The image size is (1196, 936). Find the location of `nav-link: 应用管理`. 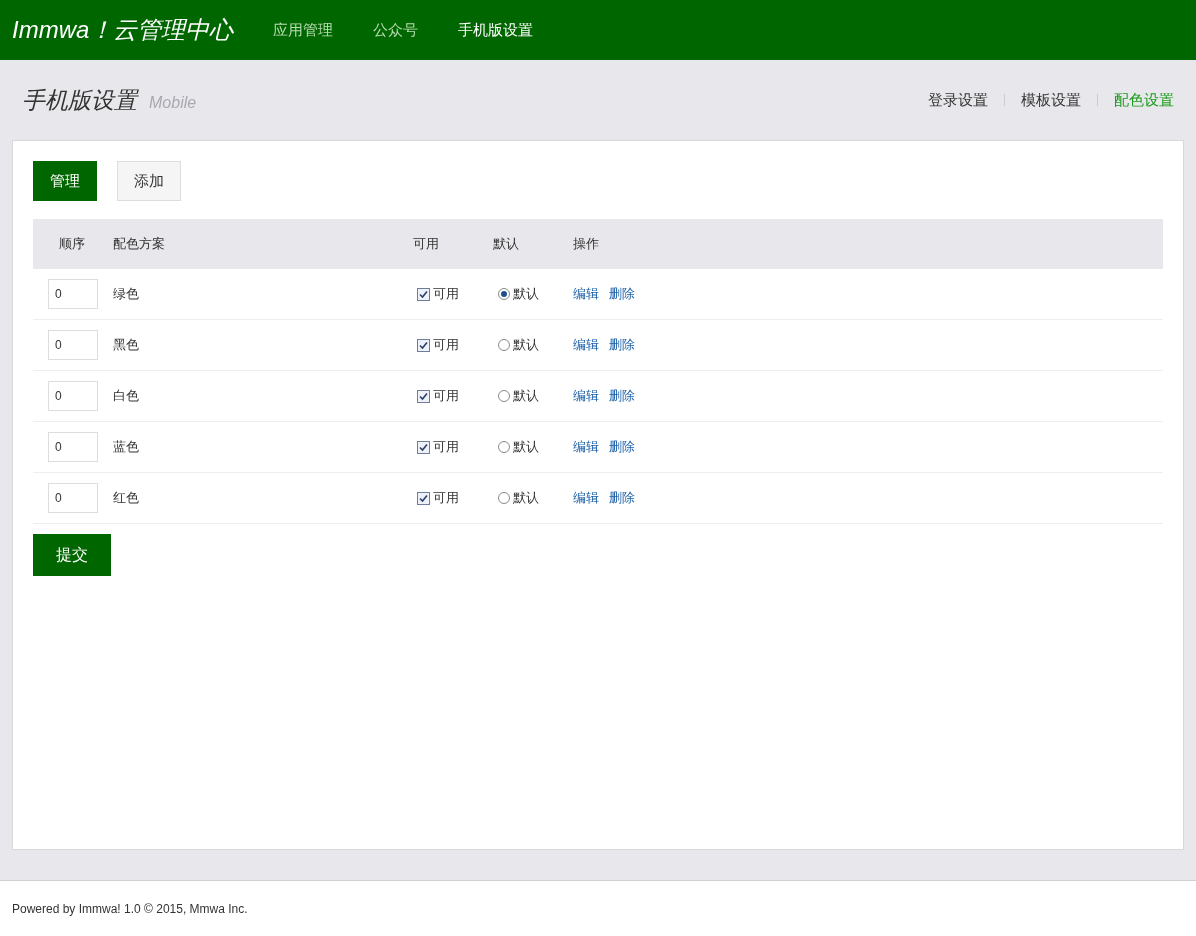

nav-link: 应用管理 is located at coordinates (303, 30).